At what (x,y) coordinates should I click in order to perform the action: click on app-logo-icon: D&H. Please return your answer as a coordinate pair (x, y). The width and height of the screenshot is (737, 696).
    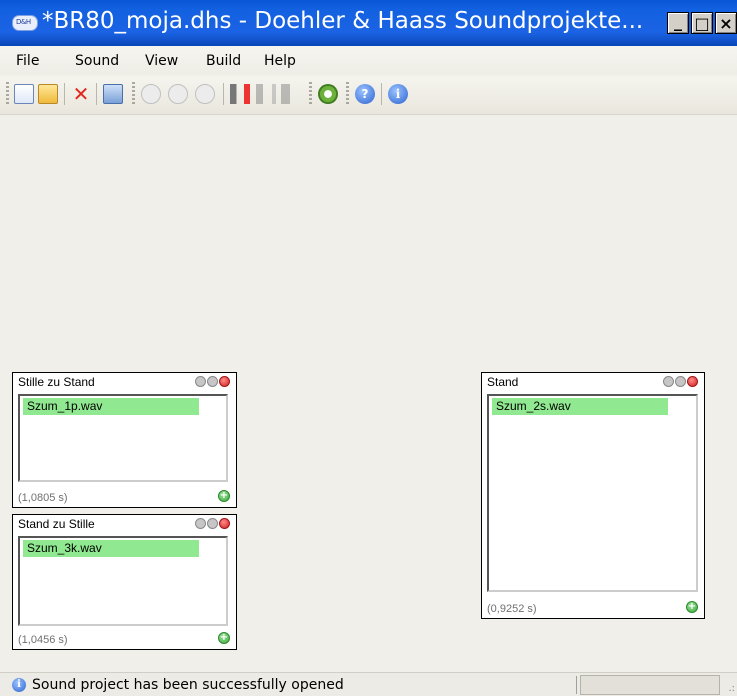
    Looking at the image, I should click on (25, 23).